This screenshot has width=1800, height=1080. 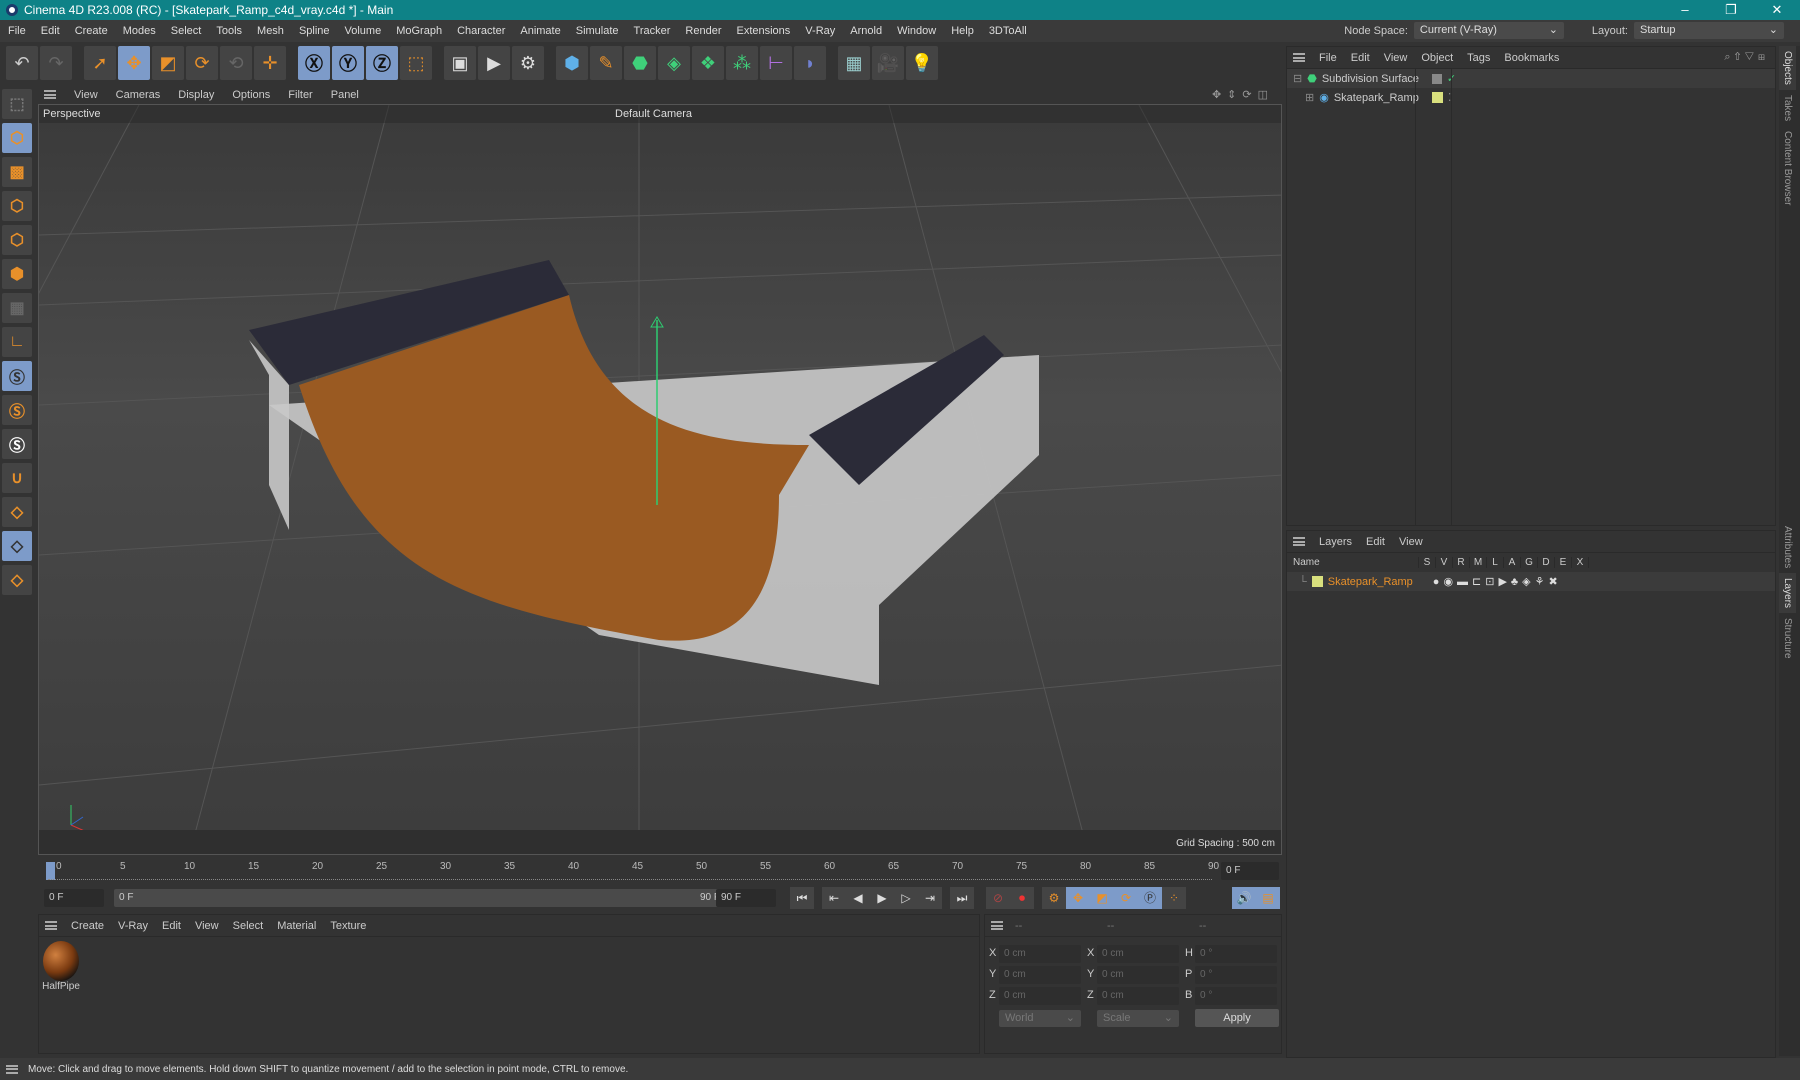 I want to click on object-row-skatepark: ⊞ ◉ Skatepark_Ramp ⁚, so click(x=1531, y=97).